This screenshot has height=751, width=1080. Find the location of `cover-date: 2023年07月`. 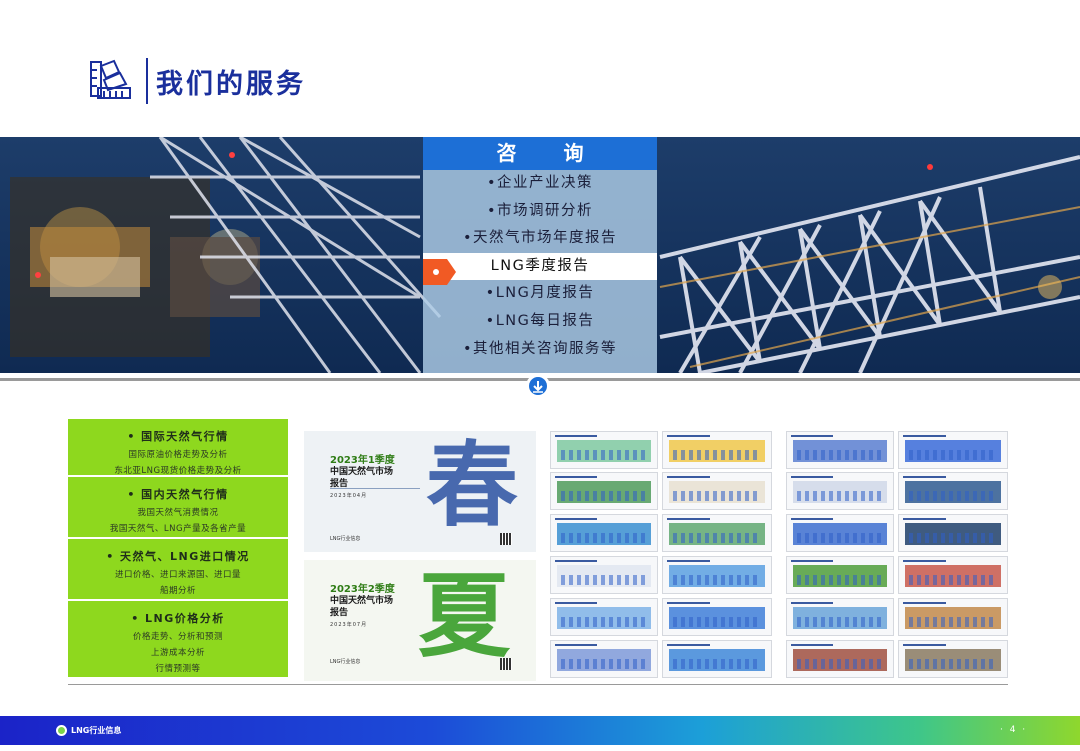

cover-date: 2023年07月 is located at coordinates (349, 625).